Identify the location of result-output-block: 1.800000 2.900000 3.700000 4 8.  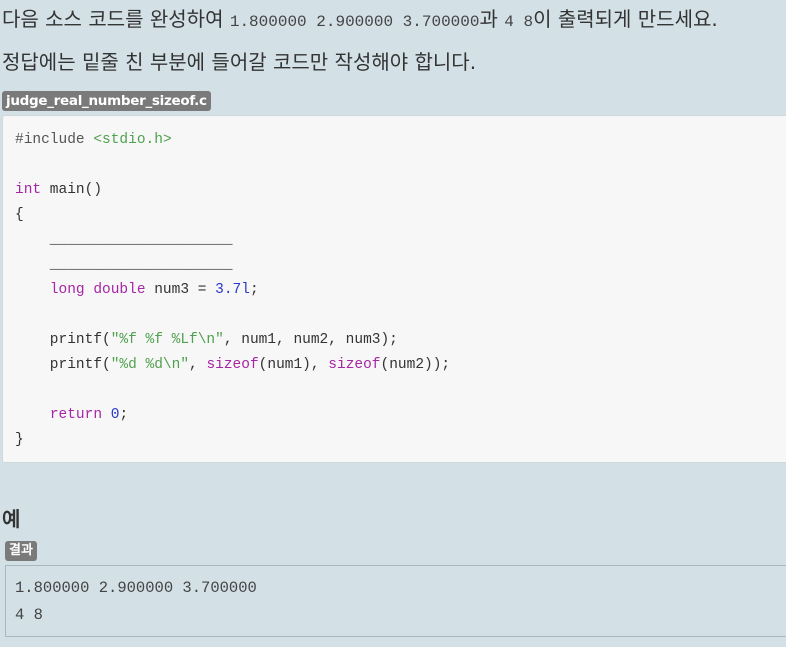
(395, 601).